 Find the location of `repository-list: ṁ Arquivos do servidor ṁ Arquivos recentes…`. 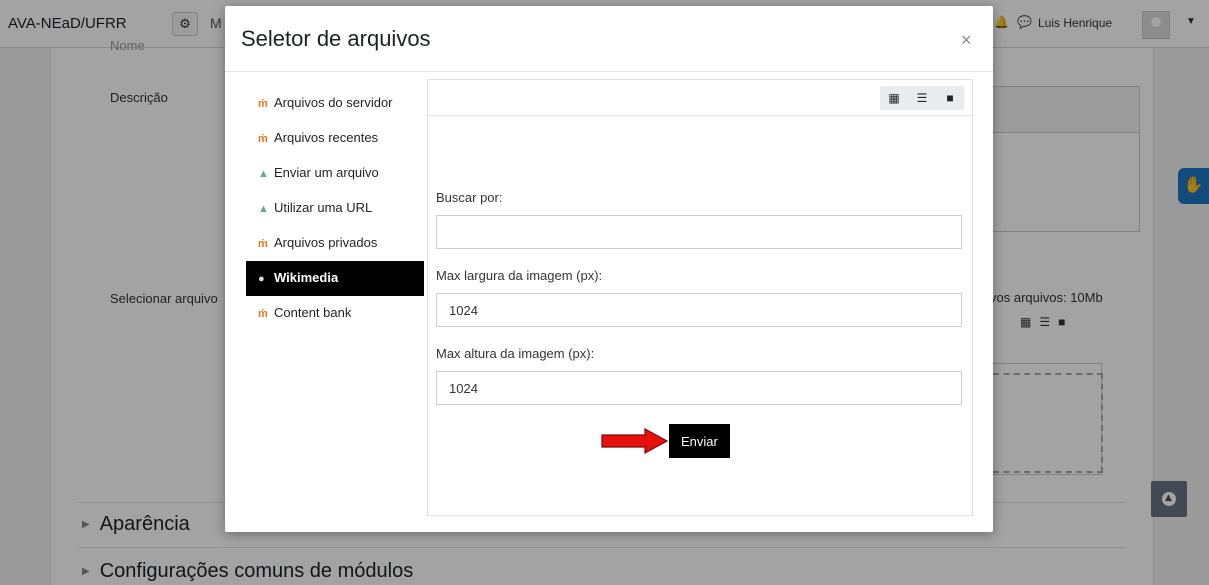

repository-list: ṁ Arquivos do servidor ṁ Arquivos recentes… is located at coordinates (335, 208).